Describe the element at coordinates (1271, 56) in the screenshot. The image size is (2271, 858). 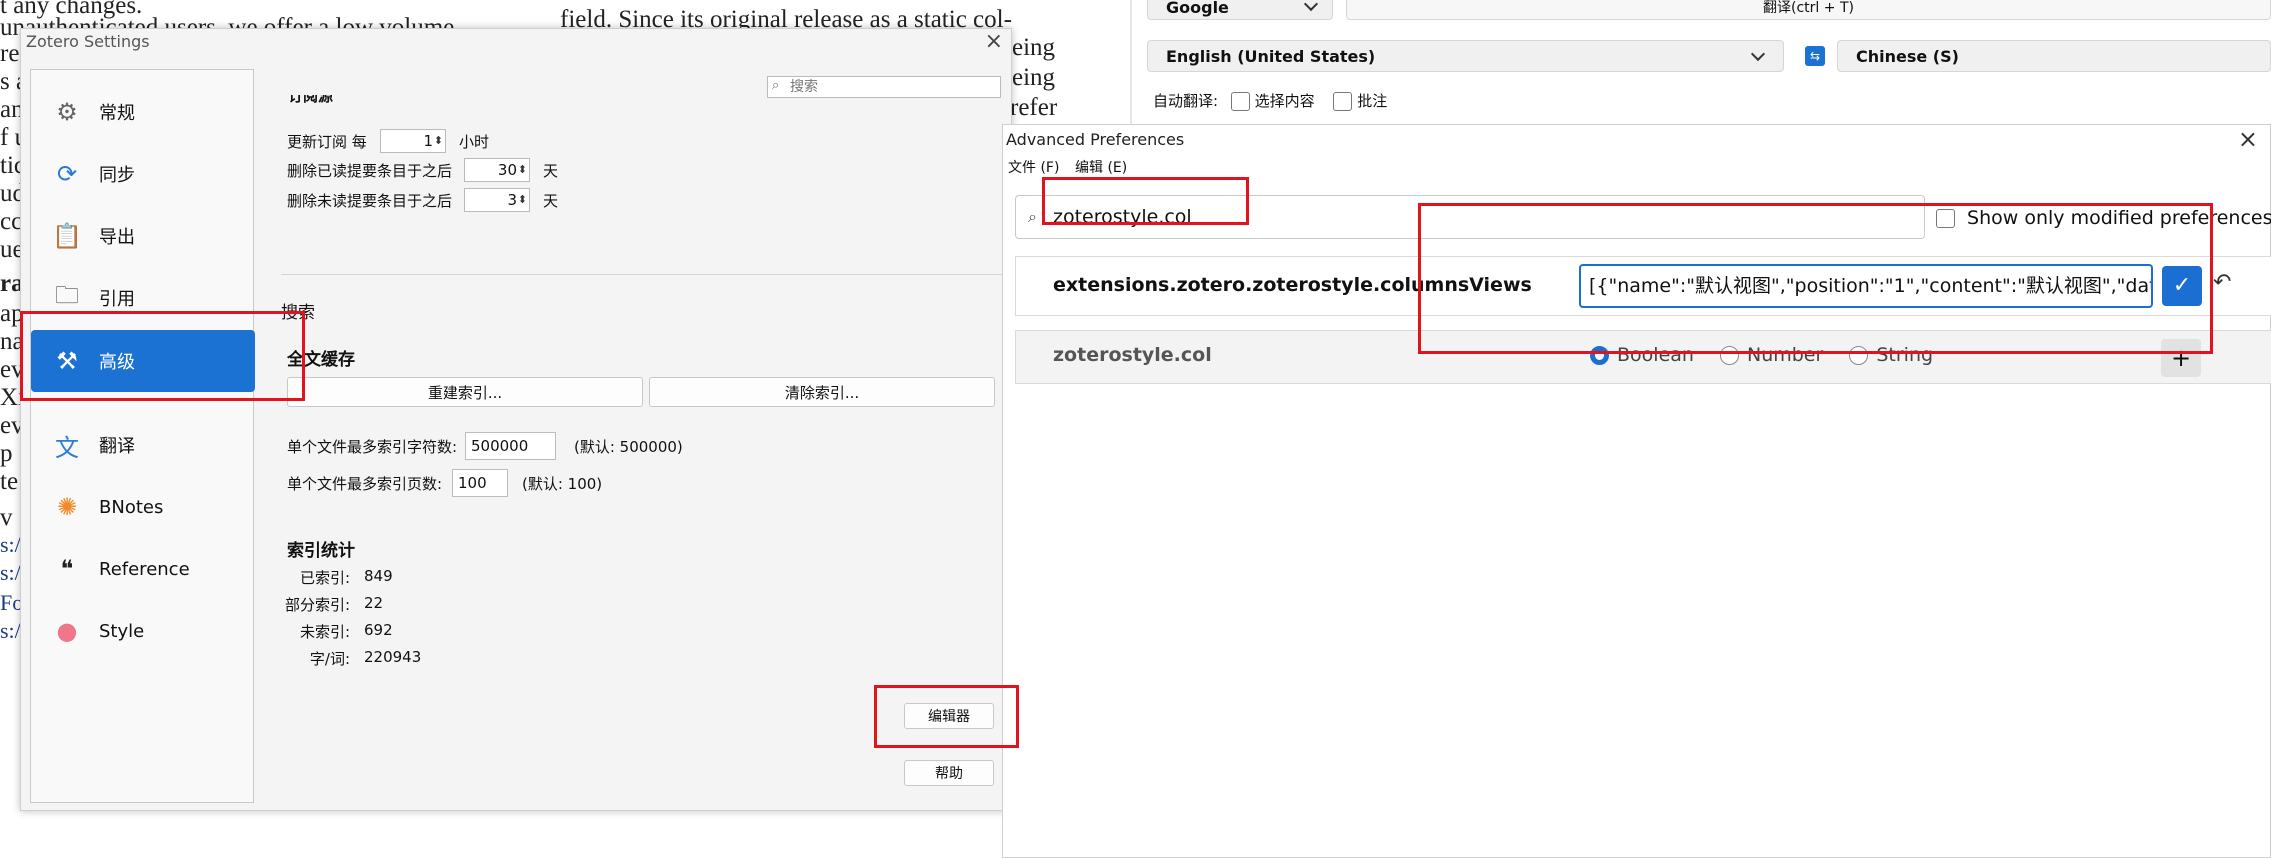
I see `source-language-label: English (United States)` at that location.